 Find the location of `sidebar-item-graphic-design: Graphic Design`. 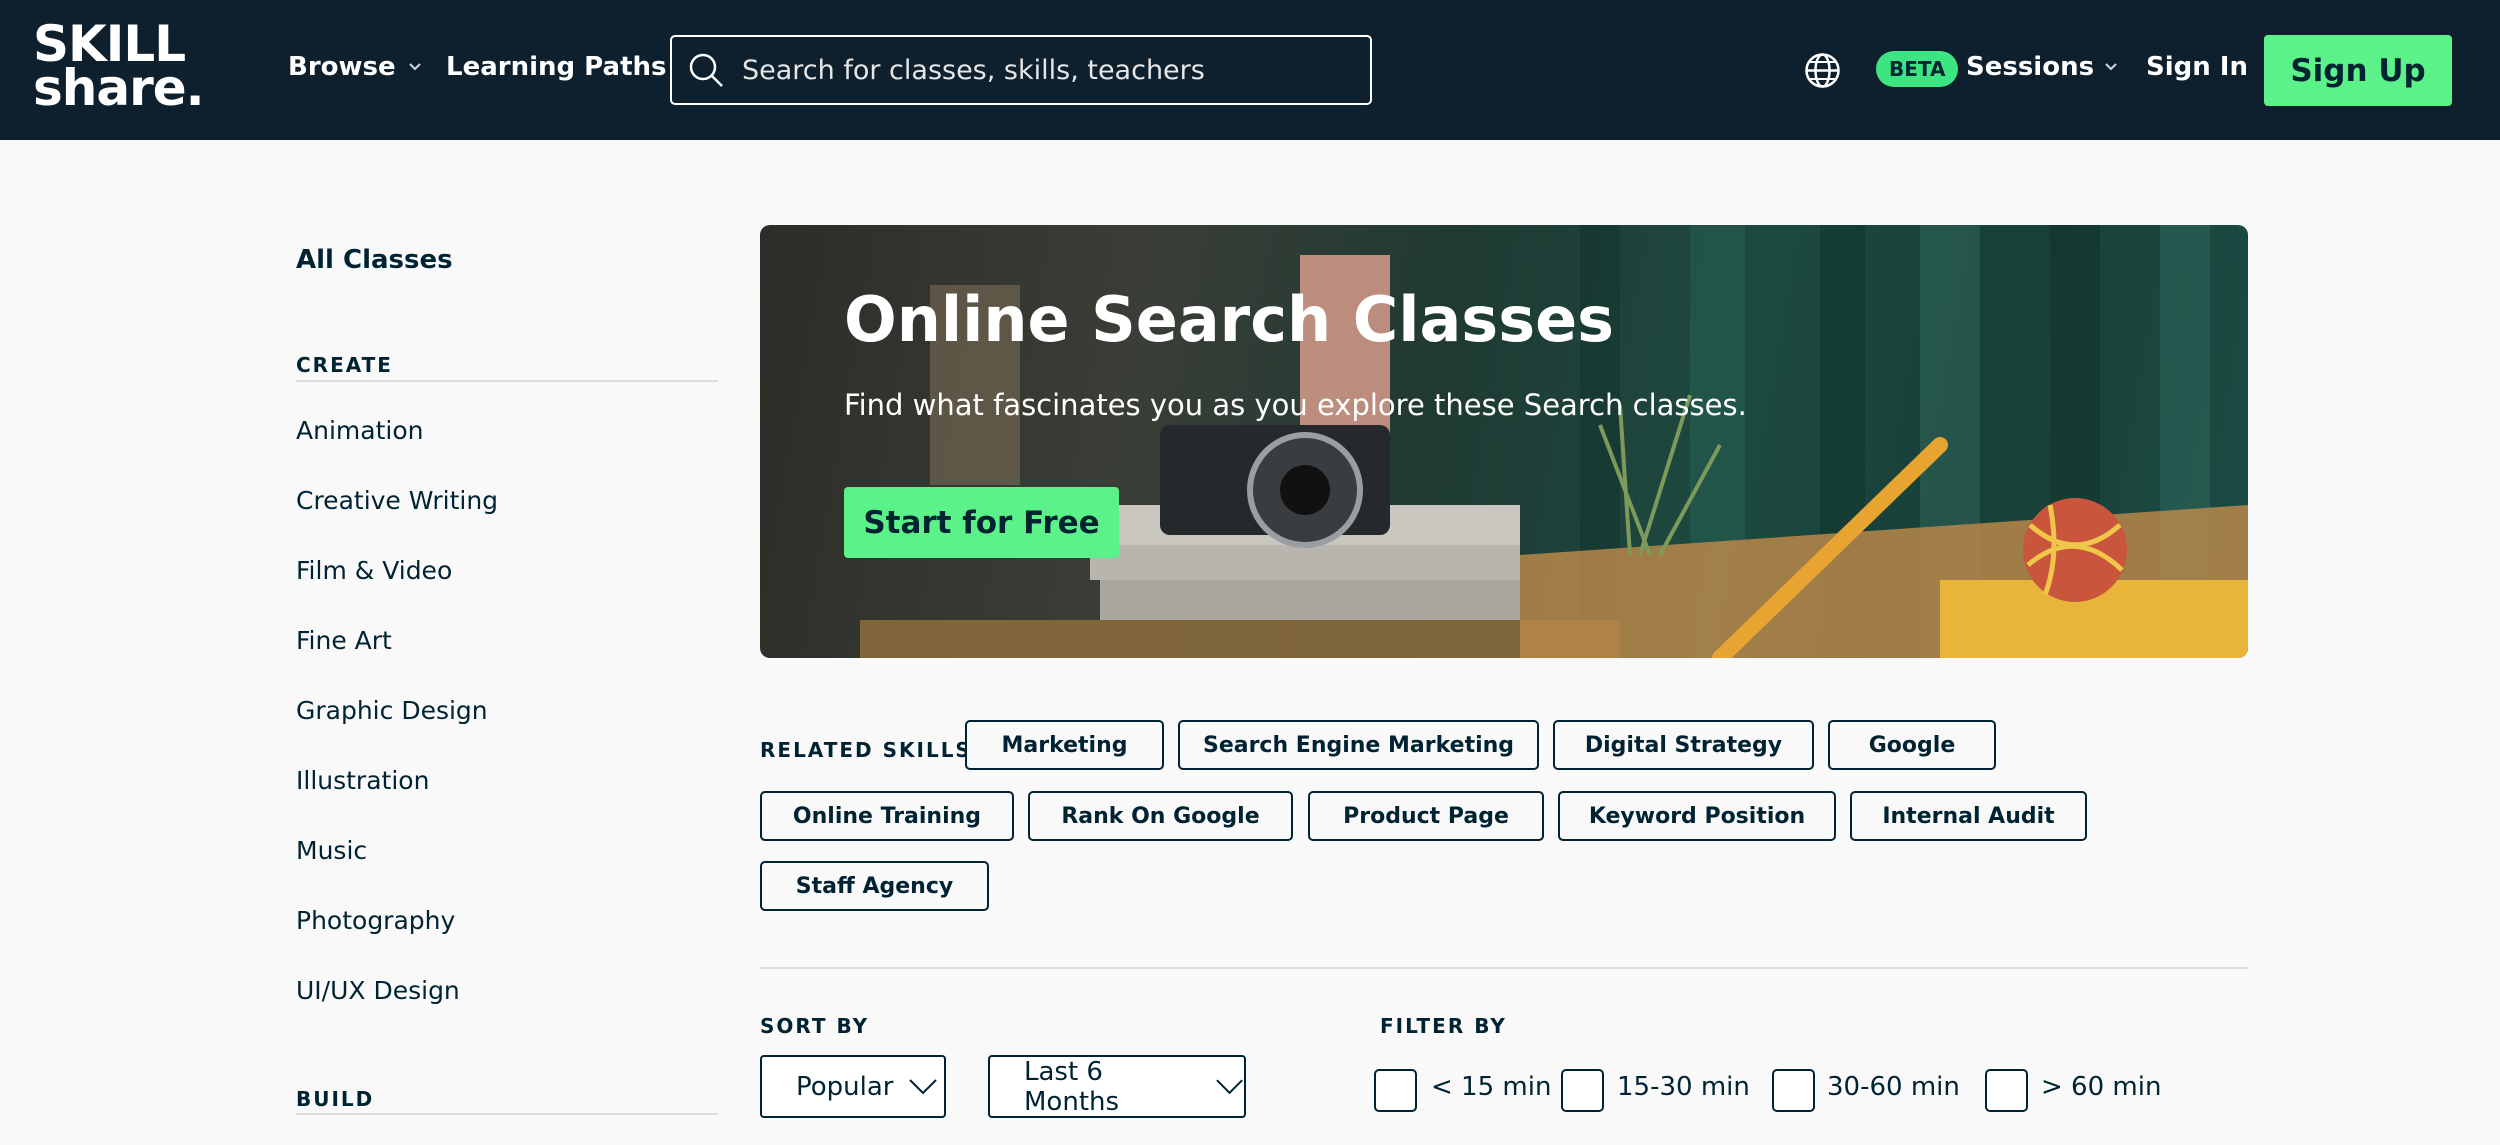

sidebar-item-graphic-design: Graphic Design is located at coordinates (392, 710).